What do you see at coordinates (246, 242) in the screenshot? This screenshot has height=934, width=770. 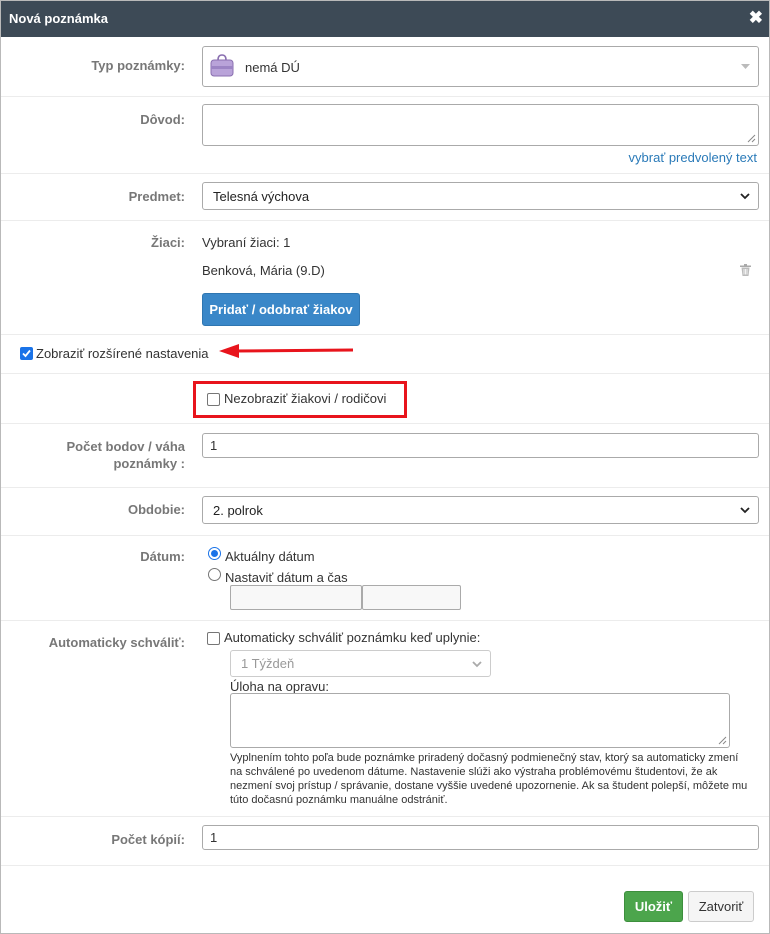 I see `selected-students-count: Vybraní žiaci: 1` at bounding box center [246, 242].